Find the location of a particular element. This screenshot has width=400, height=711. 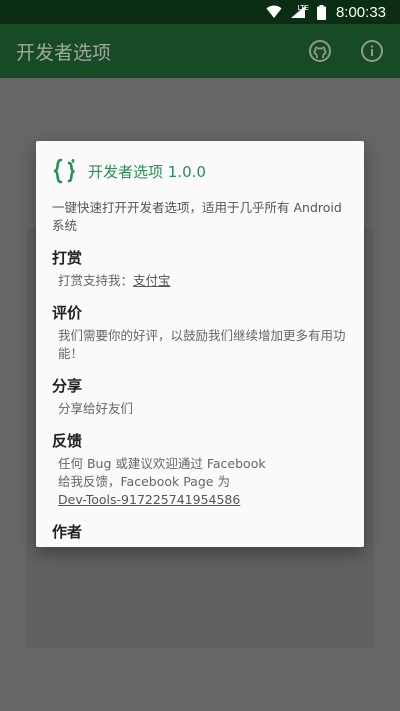

battery-icon is located at coordinates (321, 12).